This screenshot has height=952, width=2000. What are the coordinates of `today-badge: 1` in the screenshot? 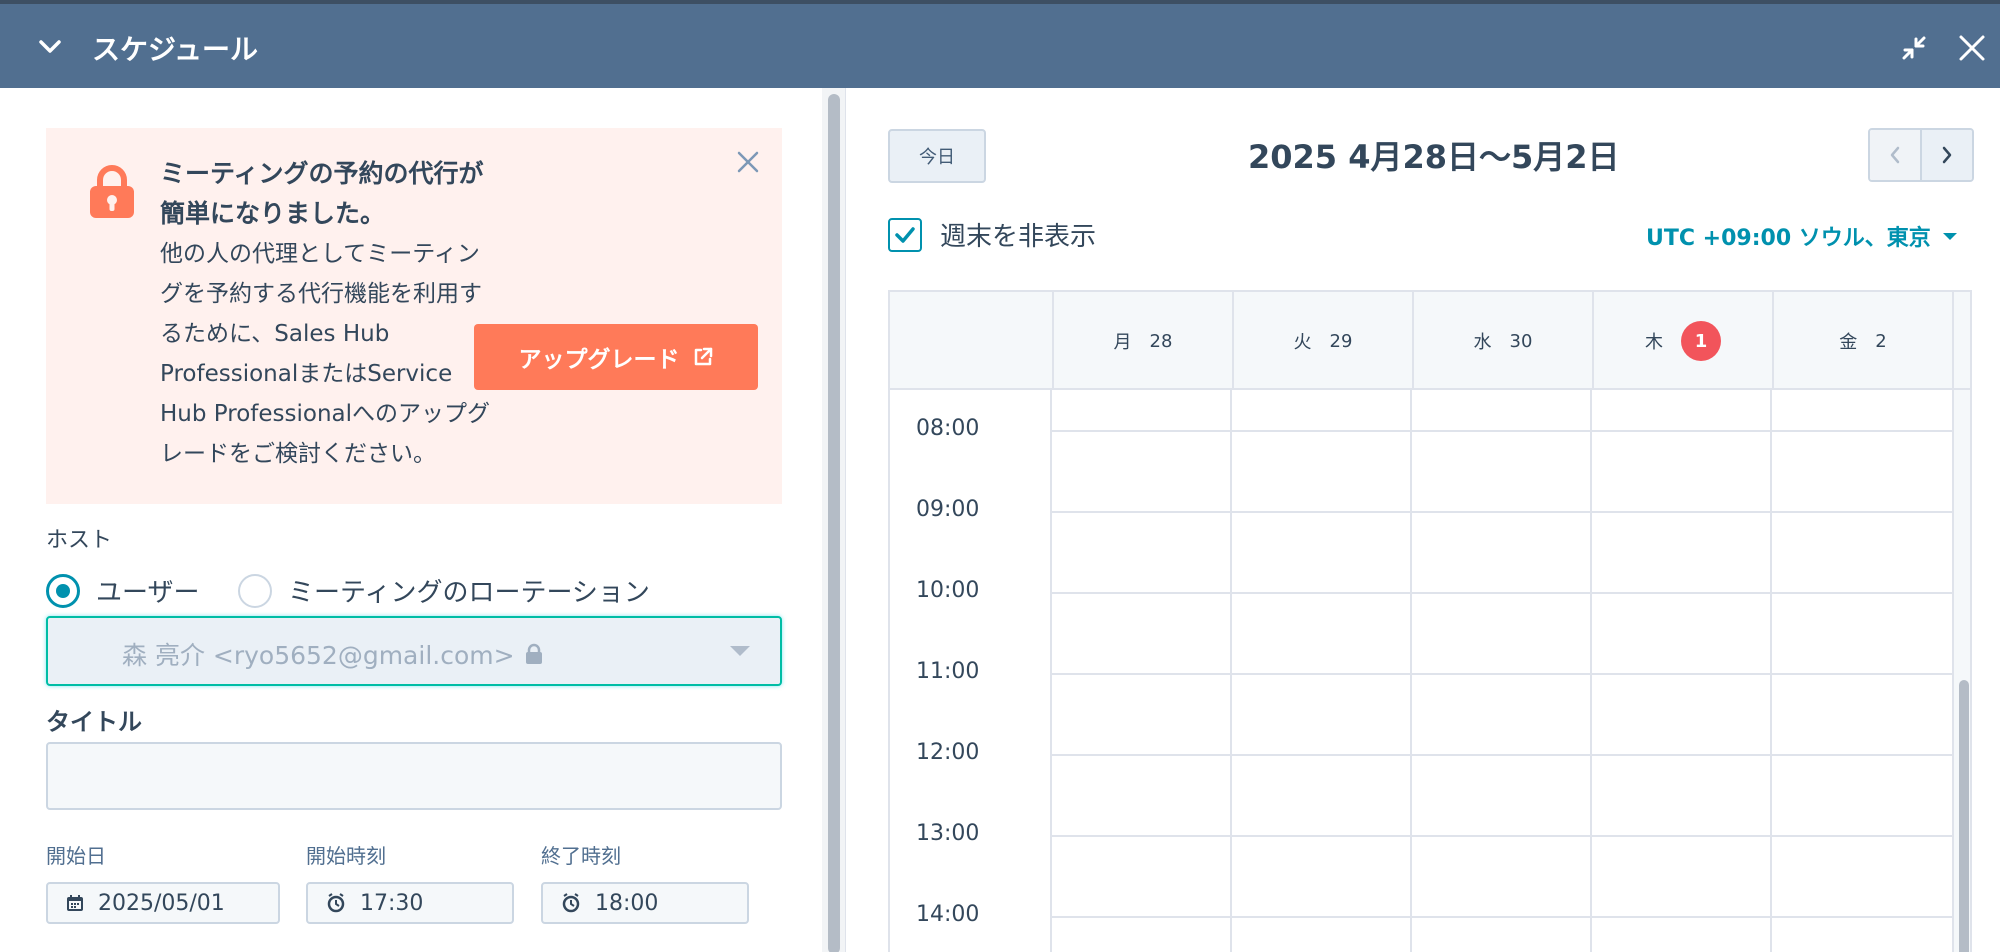 It's located at (1701, 341).